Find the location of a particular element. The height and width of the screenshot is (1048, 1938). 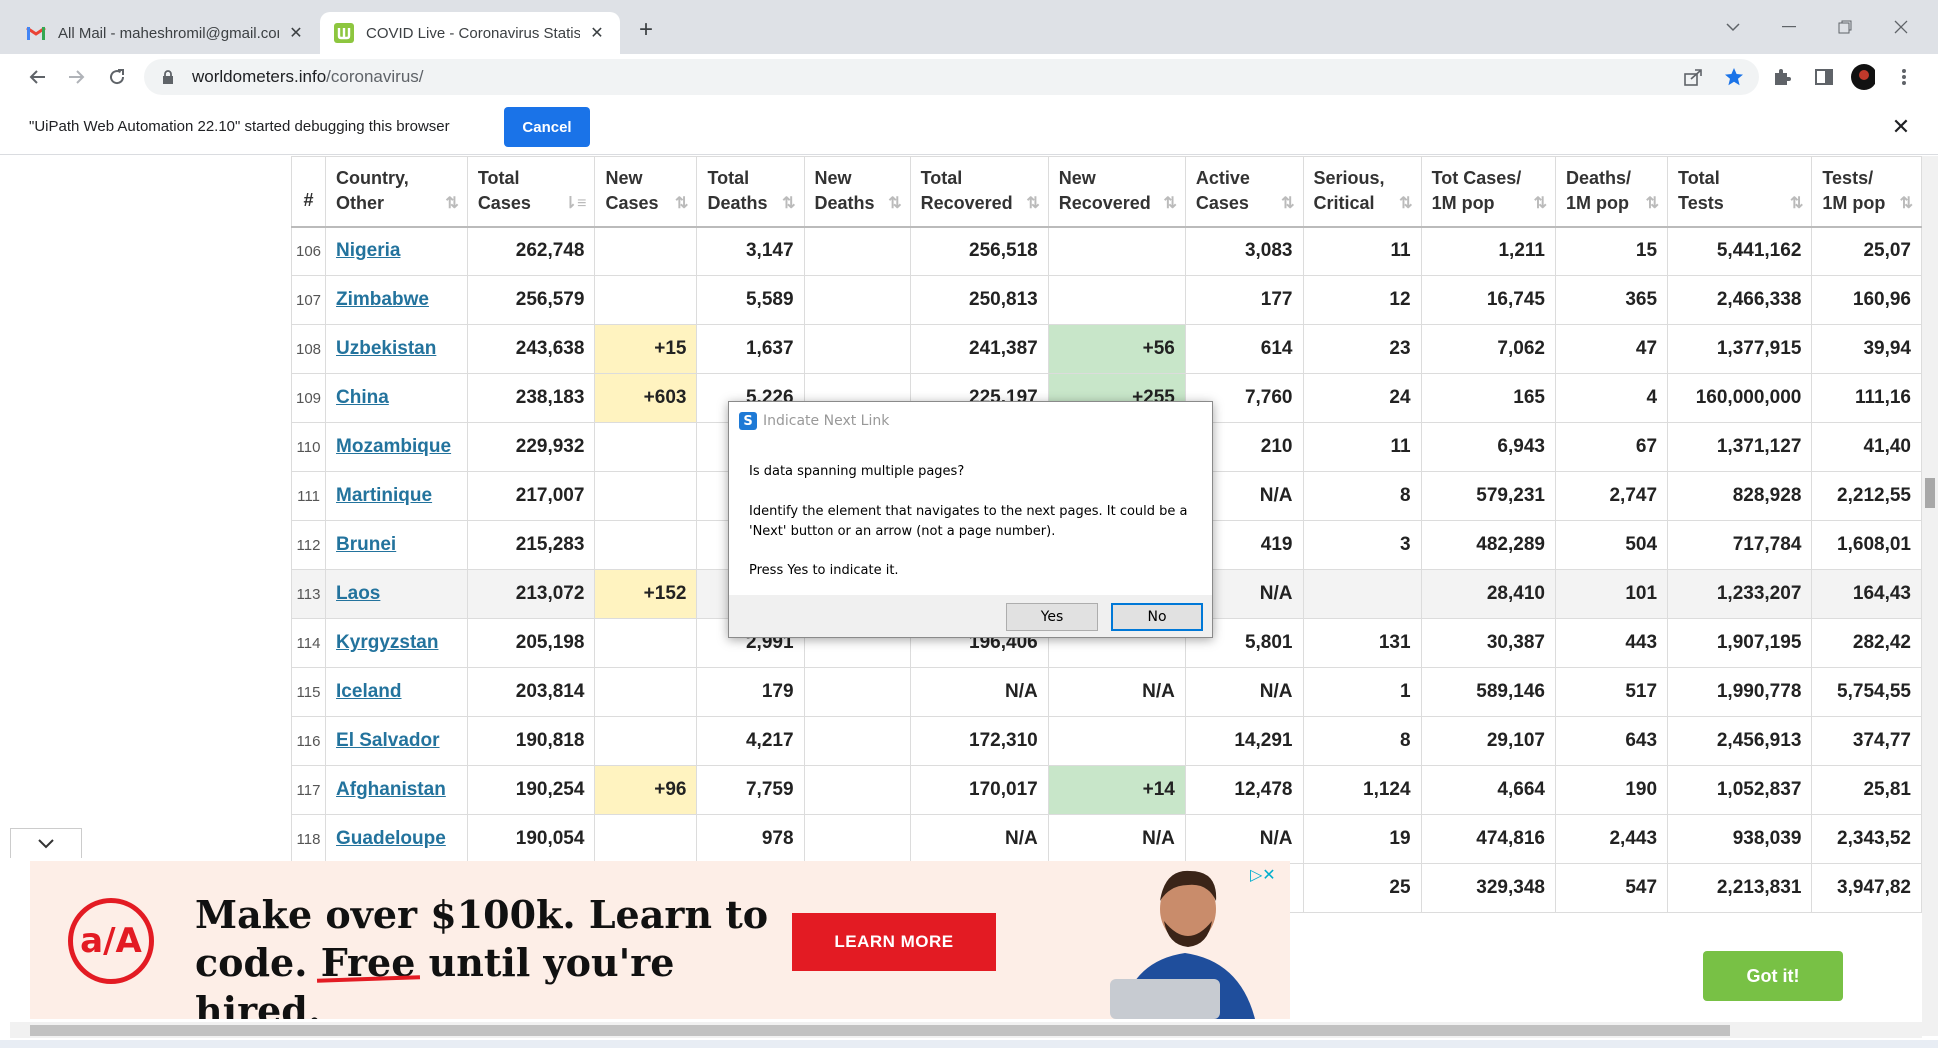

cell-country: Nigeria is located at coordinates (396, 251).